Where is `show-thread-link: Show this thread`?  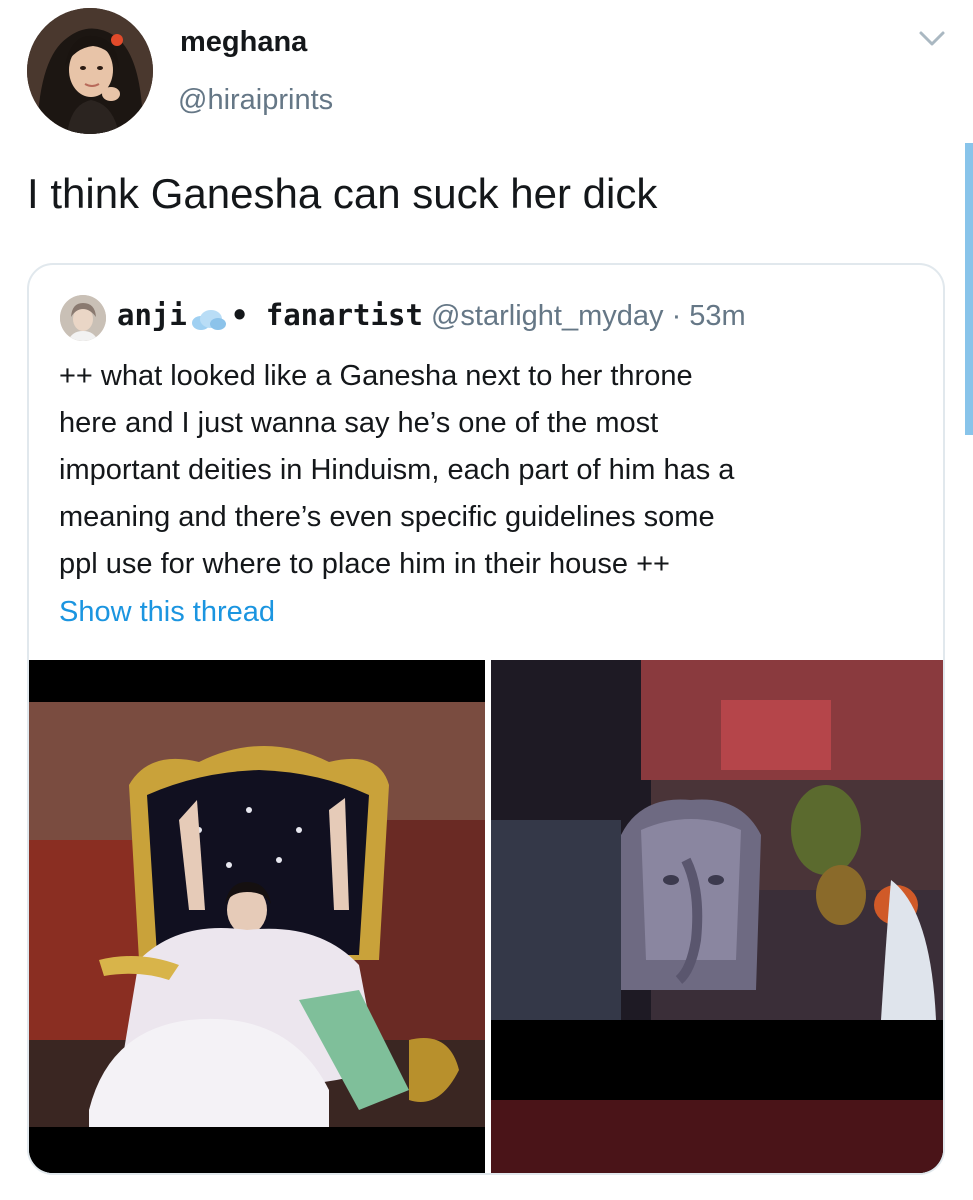 show-thread-link: Show this thread is located at coordinates (167, 612).